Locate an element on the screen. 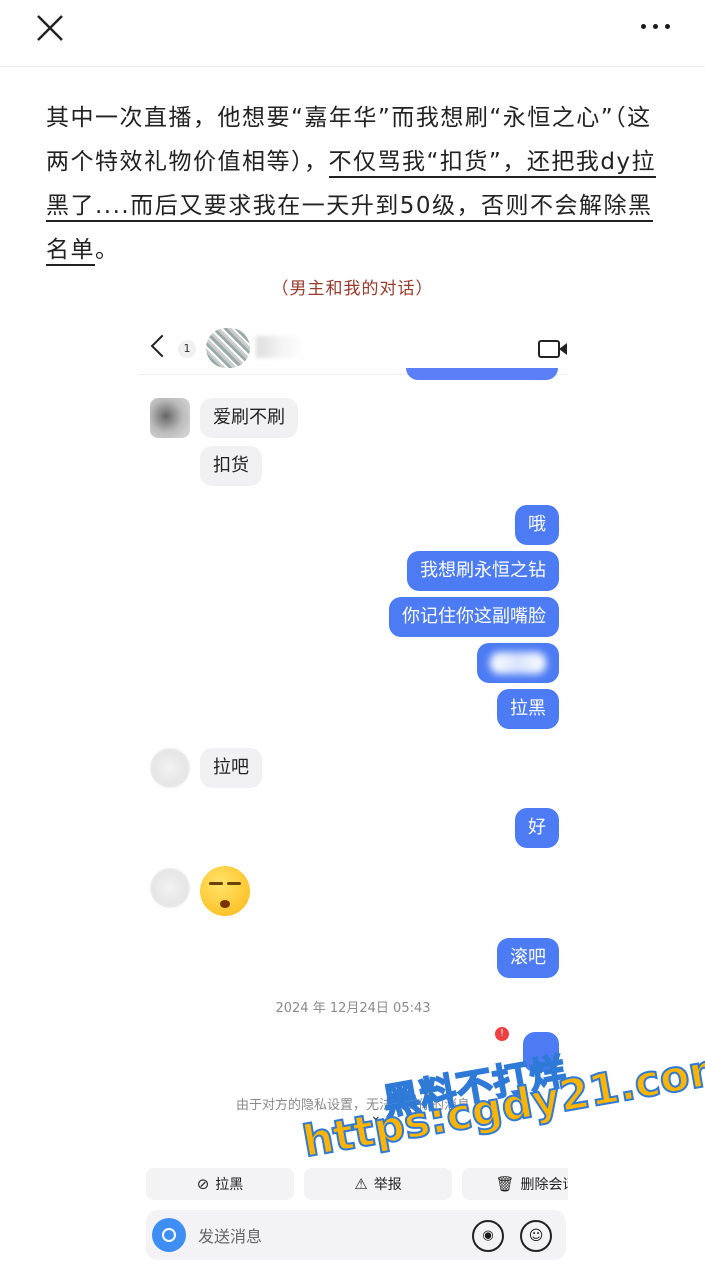  video-call-icon is located at coordinates (552, 349).